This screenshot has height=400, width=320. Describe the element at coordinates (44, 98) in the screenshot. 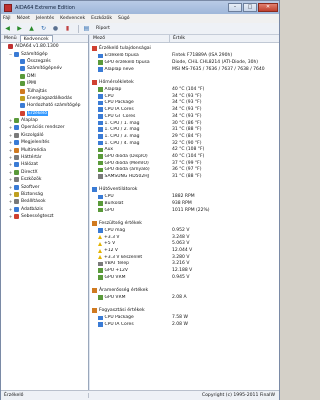

I see `tree-item: Energiagazdálkodás` at that location.